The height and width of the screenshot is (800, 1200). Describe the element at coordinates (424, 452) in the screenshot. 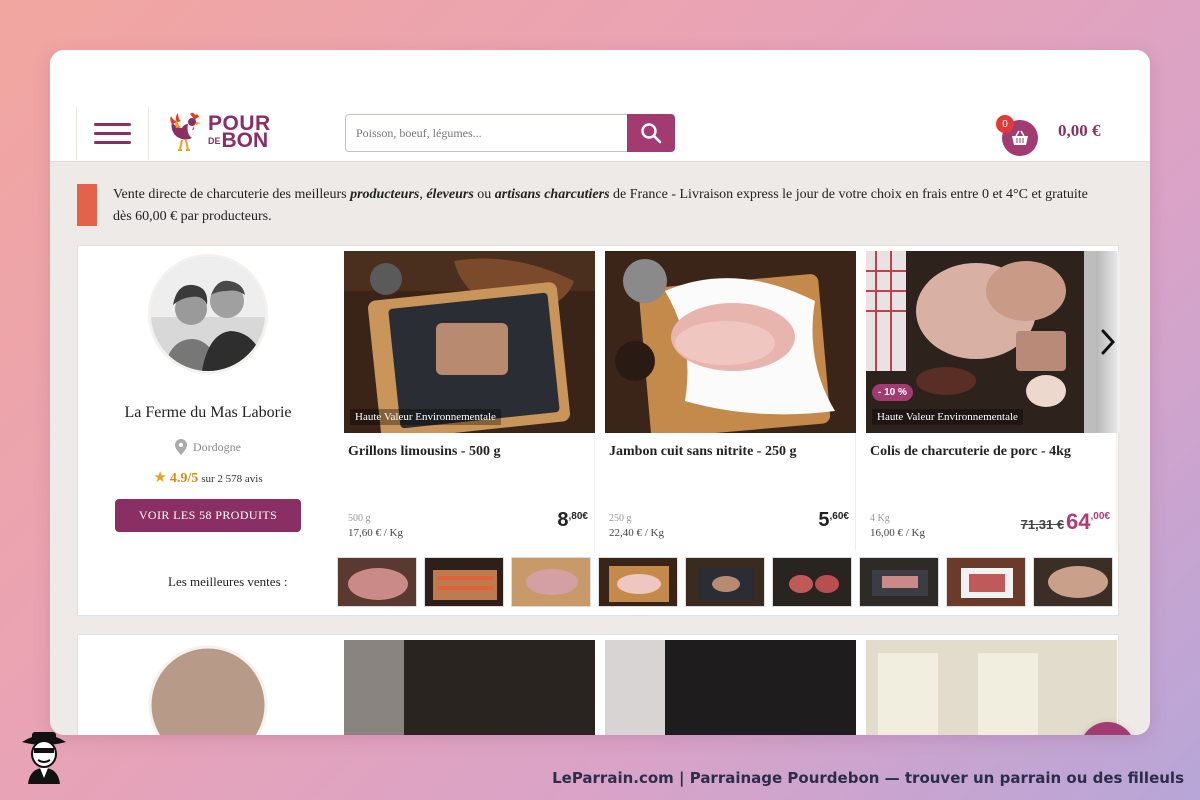

I see `product-title: Grillons limousins - 500 g` at that location.